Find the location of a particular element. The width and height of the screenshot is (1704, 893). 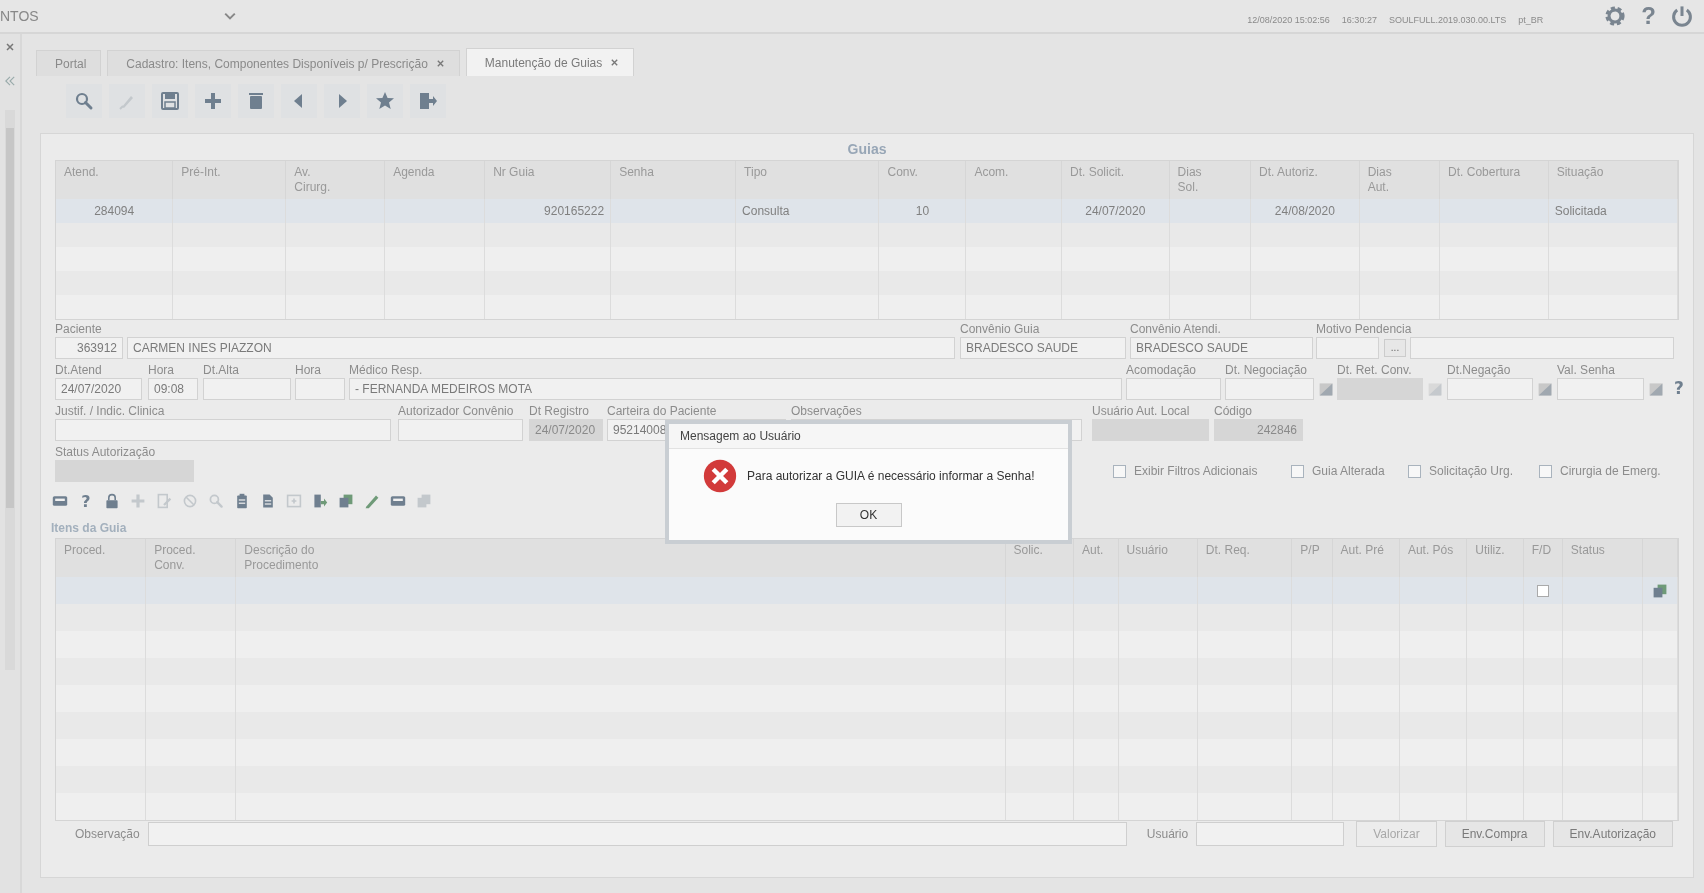

field-label: Dt Registro is located at coordinates (559, 411).